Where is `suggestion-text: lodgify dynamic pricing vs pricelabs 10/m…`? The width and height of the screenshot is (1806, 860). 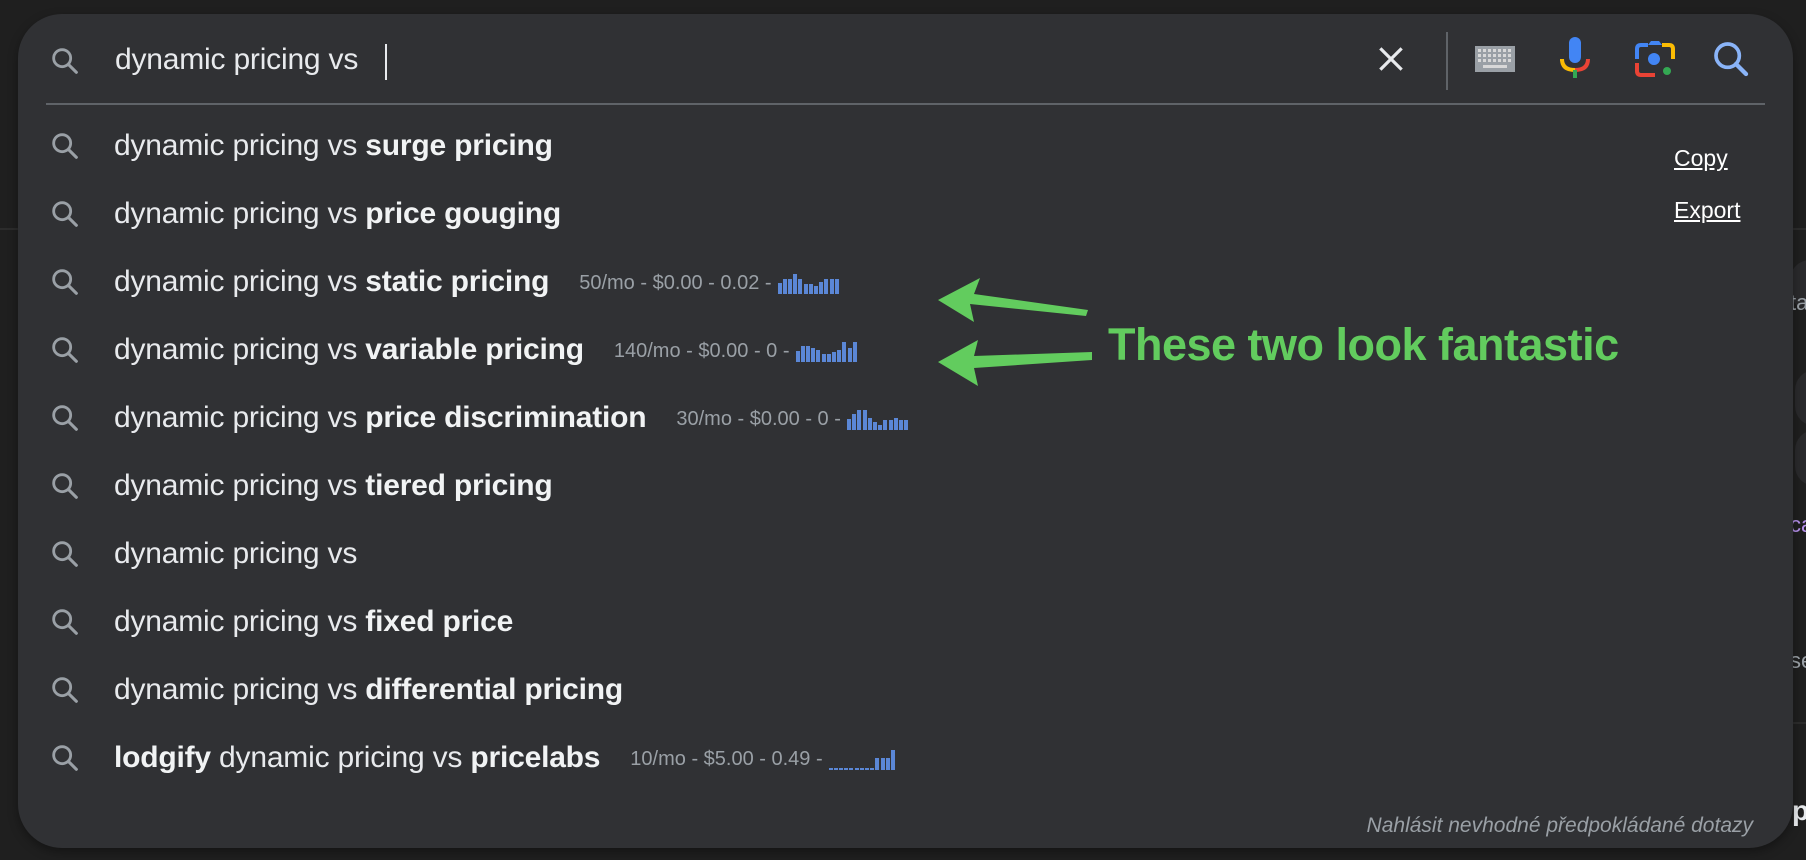 suggestion-text: lodgify dynamic pricing vs pricelabs 10/m… is located at coordinates (505, 758).